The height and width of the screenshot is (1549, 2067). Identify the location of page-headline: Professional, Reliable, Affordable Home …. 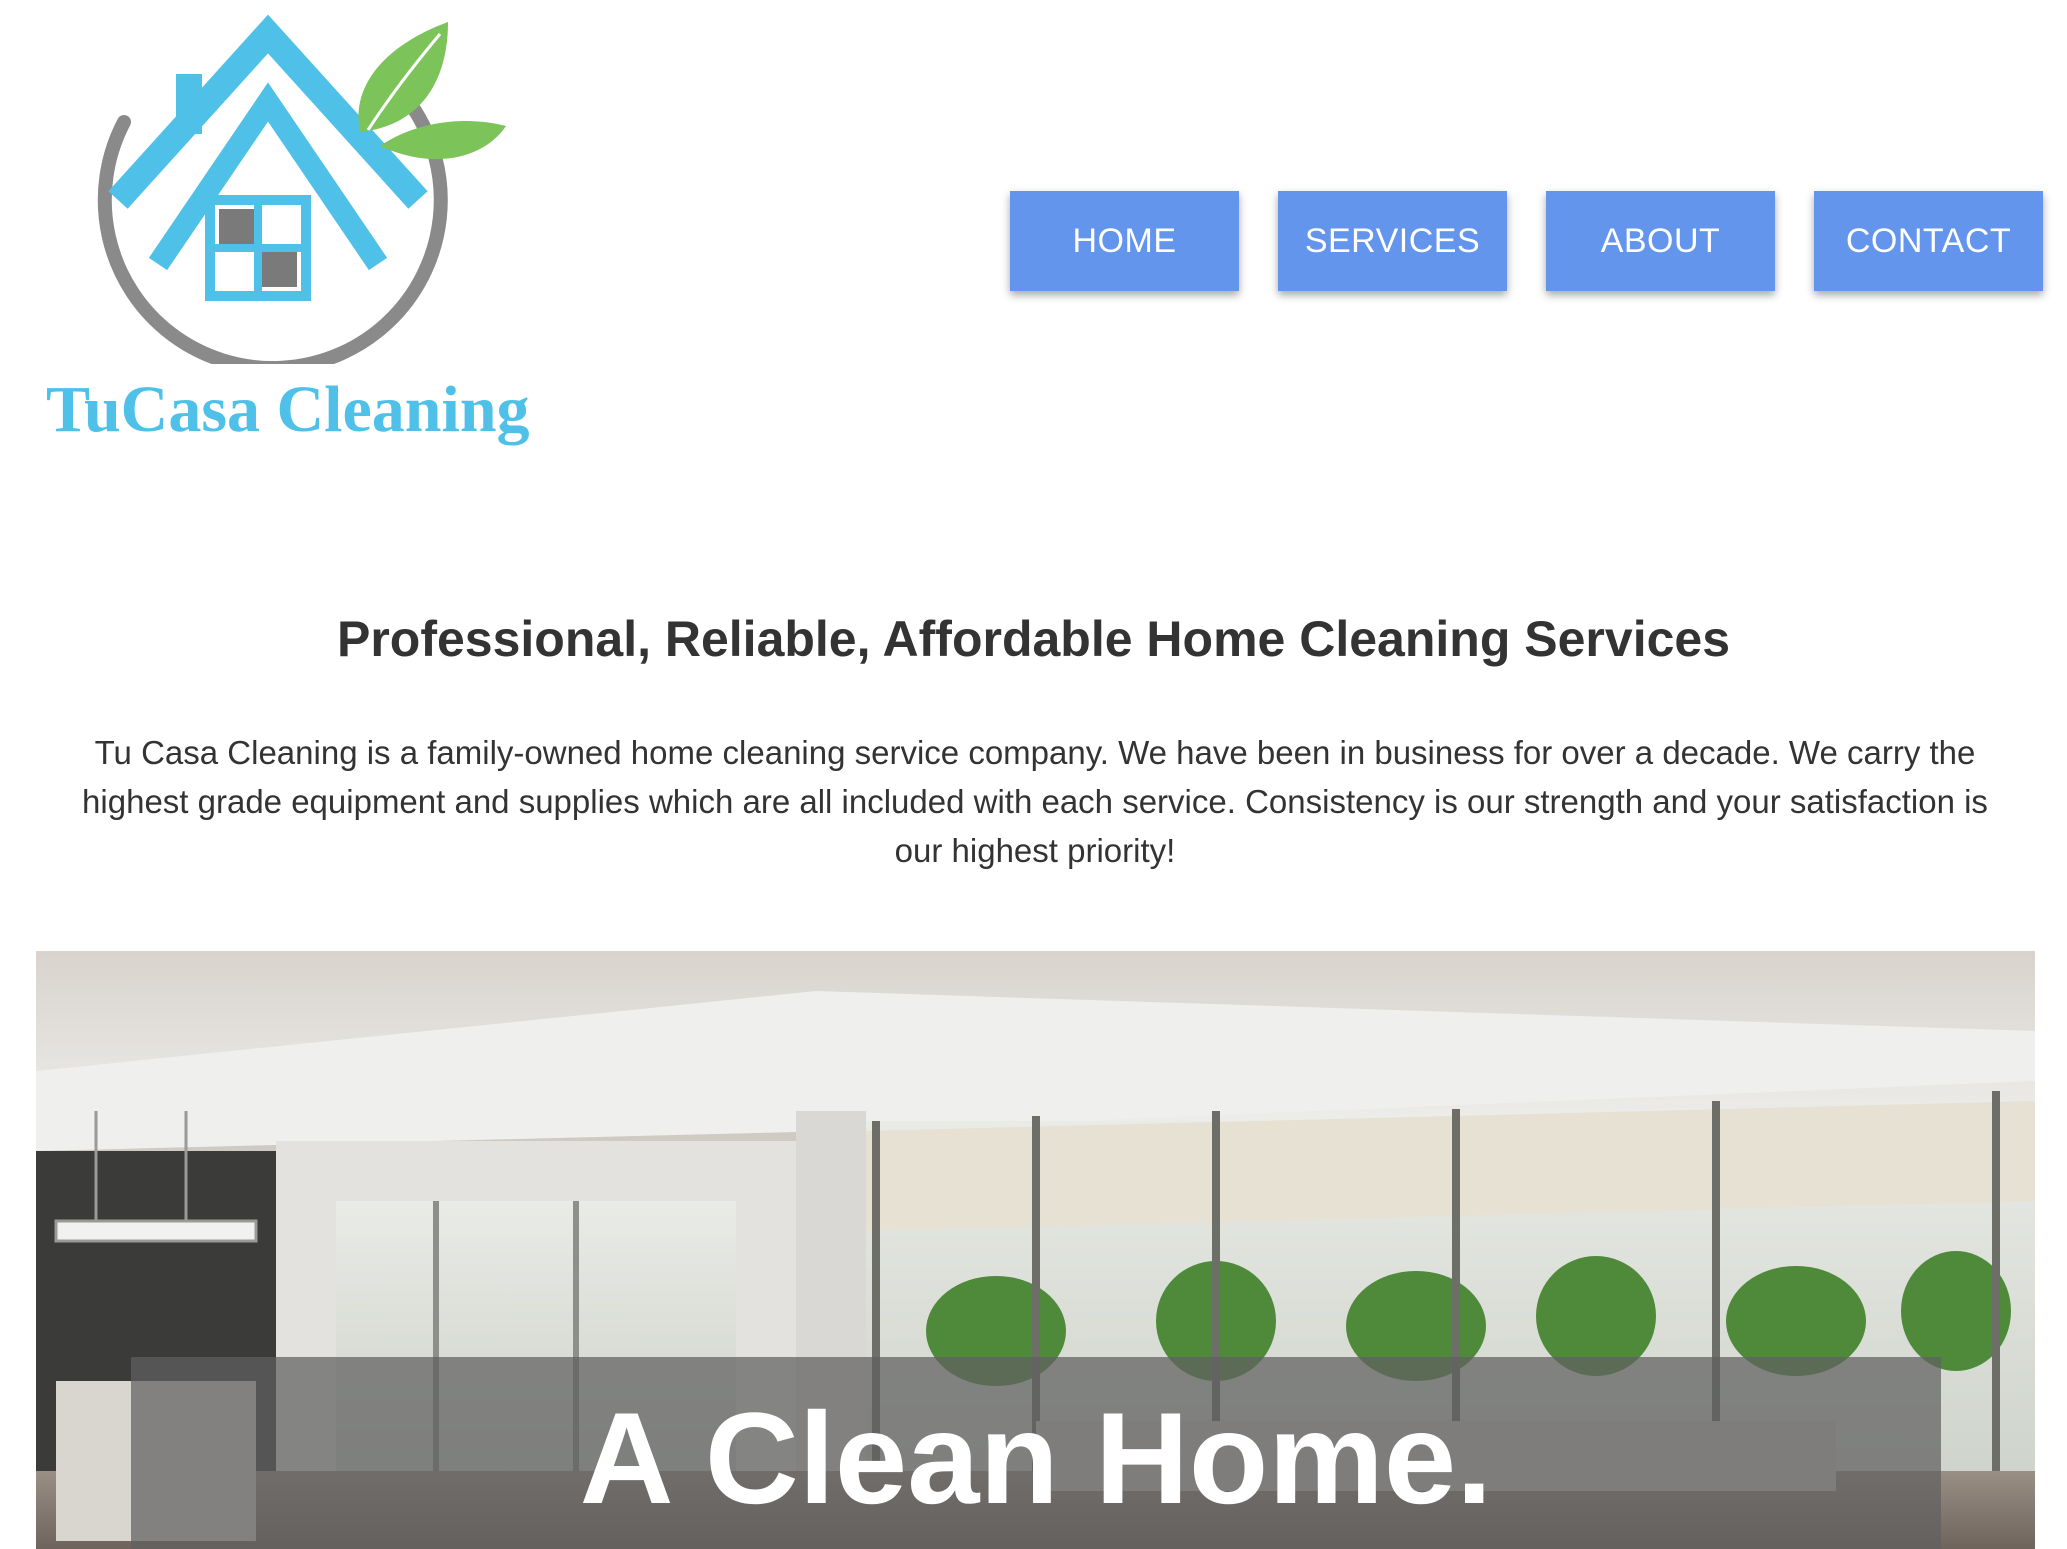
(1033, 639).